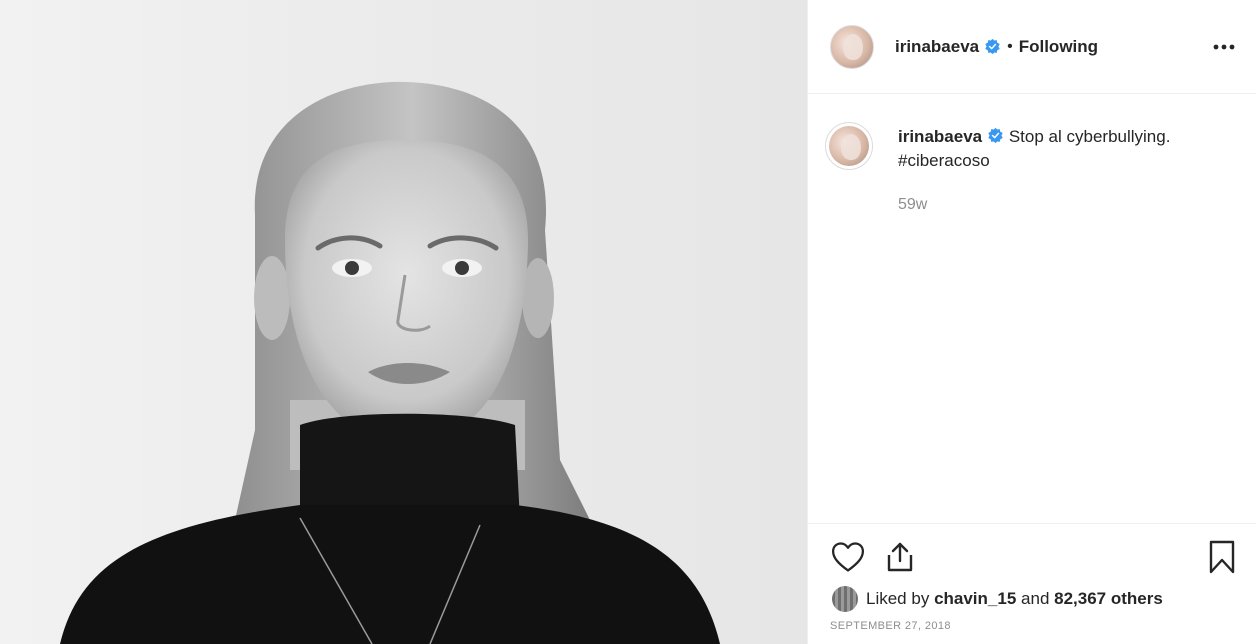  I want to click on likes-others-link: 82,367 others, so click(1108, 599).